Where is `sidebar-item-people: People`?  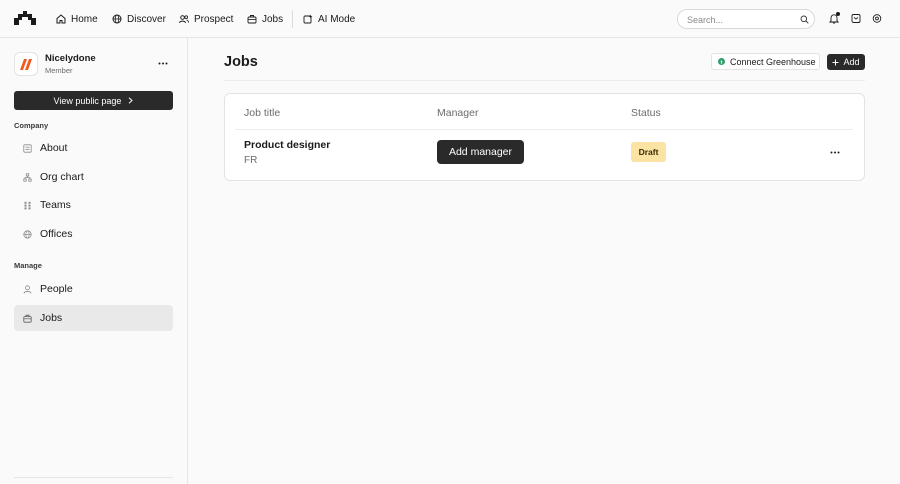
sidebar-item-people: People is located at coordinates (93, 289).